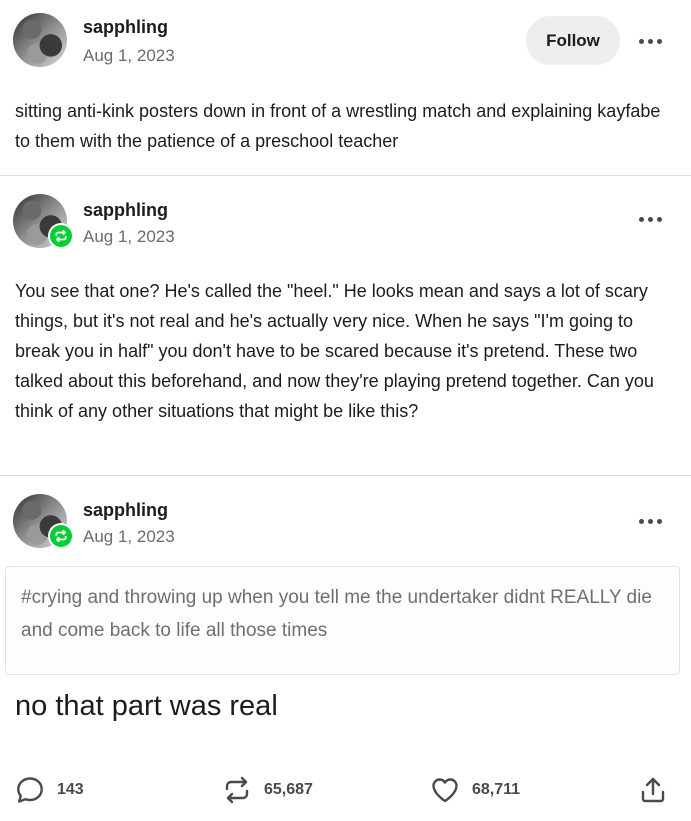 This screenshot has height=821, width=691. What do you see at coordinates (573, 40) in the screenshot?
I see `follow-button: Follow` at bounding box center [573, 40].